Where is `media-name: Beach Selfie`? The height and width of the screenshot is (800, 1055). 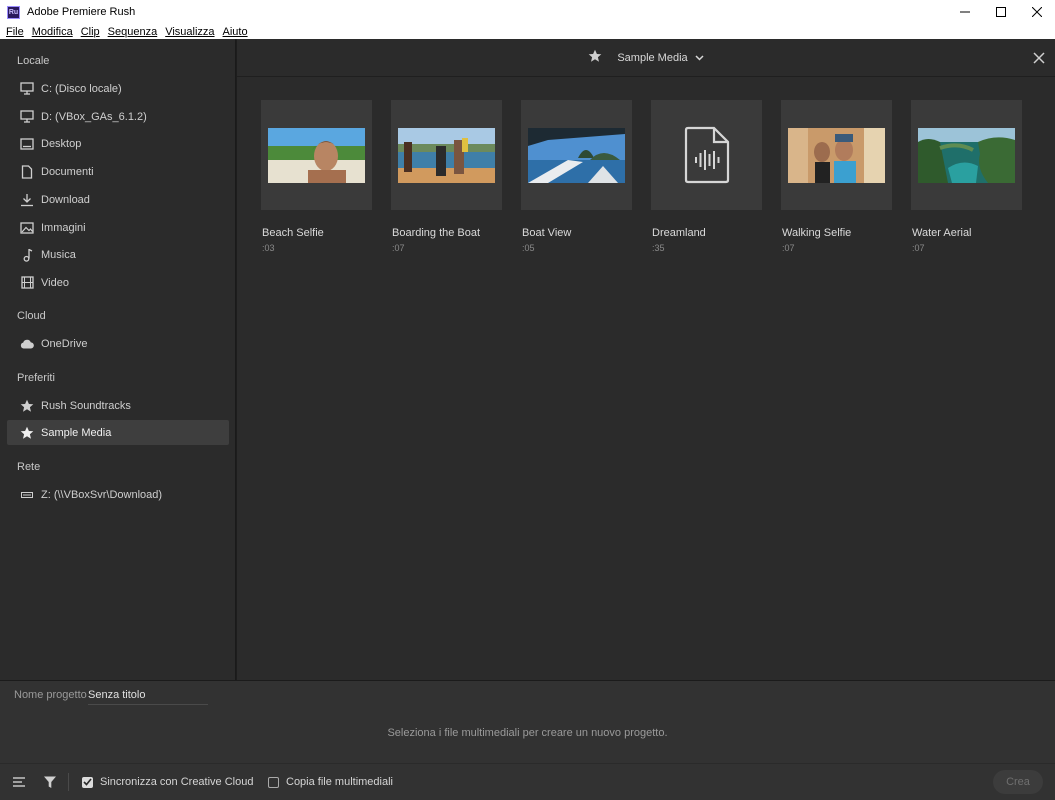
media-name: Beach Selfie is located at coordinates (293, 233).